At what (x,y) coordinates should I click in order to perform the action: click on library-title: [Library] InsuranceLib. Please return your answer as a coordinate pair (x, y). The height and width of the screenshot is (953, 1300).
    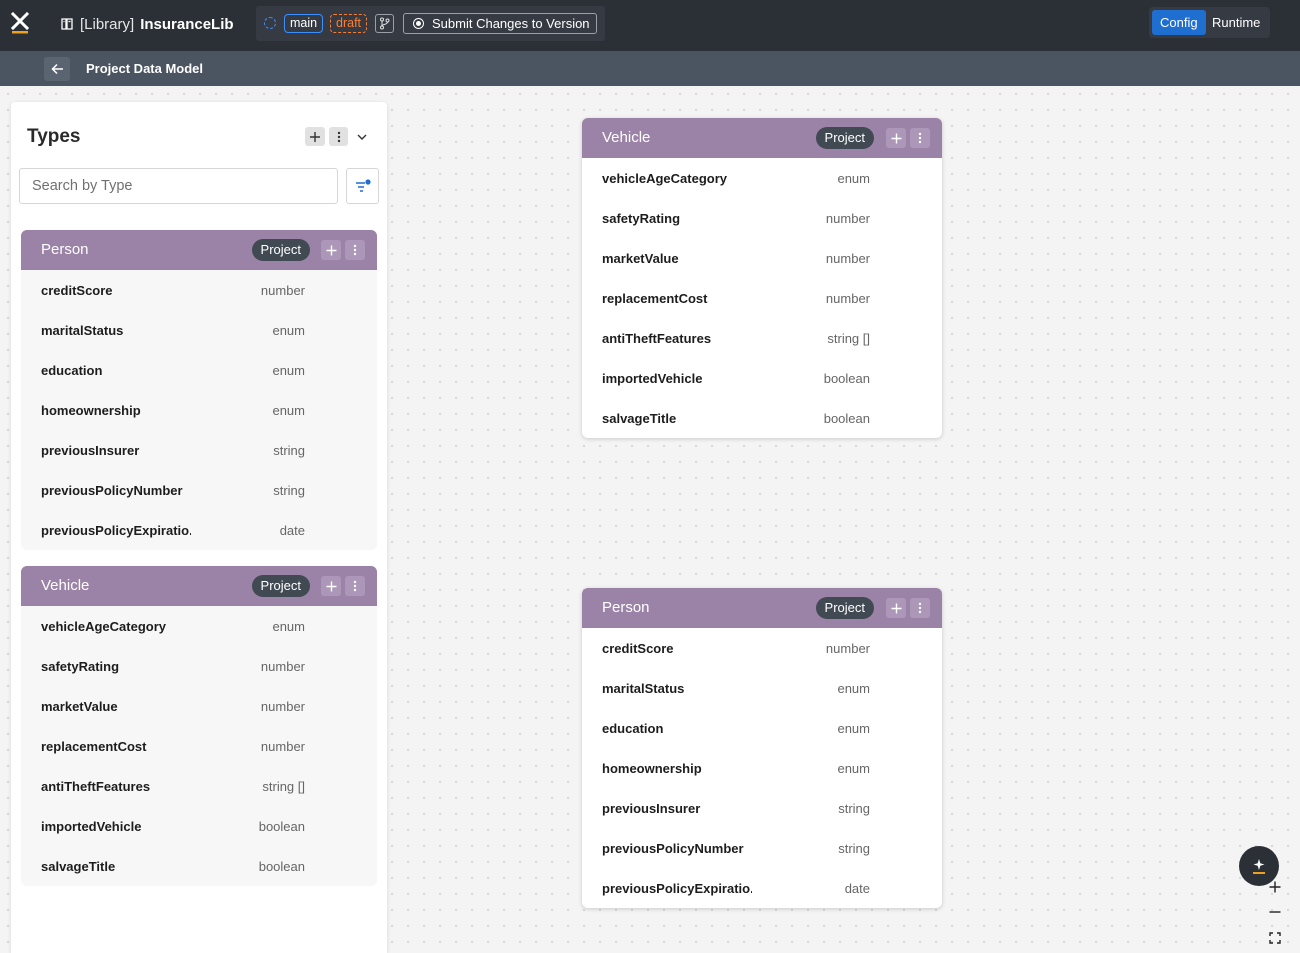
    Looking at the image, I should click on (147, 24).